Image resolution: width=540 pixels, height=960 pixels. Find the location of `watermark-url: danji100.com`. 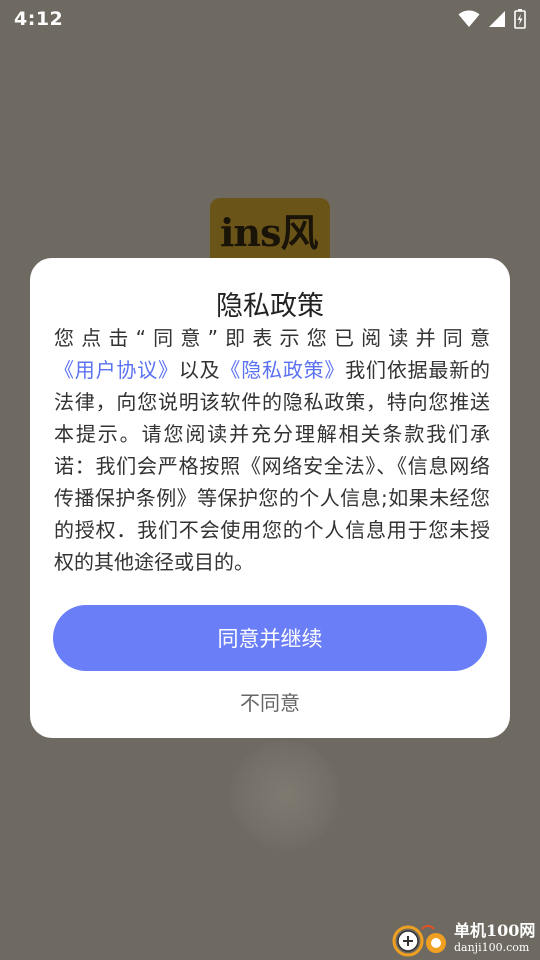

watermark-url: danji100.com is located at coordinates (492, 947).